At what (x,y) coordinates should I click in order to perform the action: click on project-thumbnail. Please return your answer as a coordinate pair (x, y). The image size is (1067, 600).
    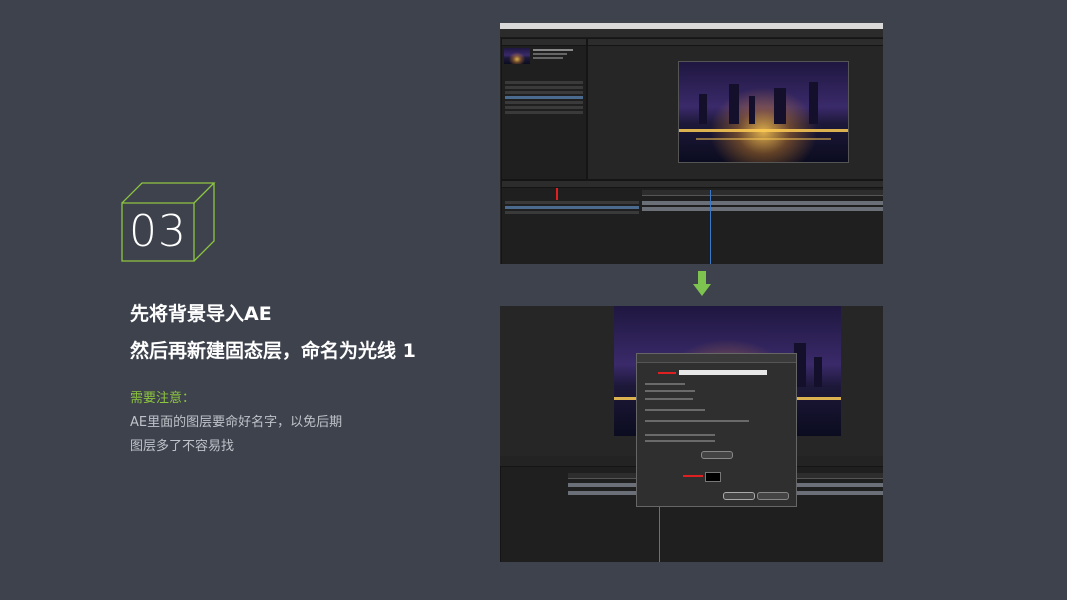
    Looking at the image, I should click on (517, 56).